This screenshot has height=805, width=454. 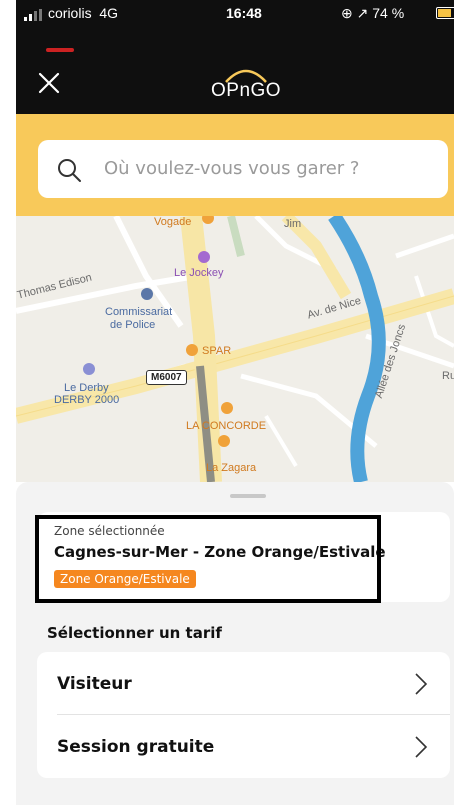 I want to click on search-band: Où voulez-vous vous garer ?, so click(x=235, y=165).